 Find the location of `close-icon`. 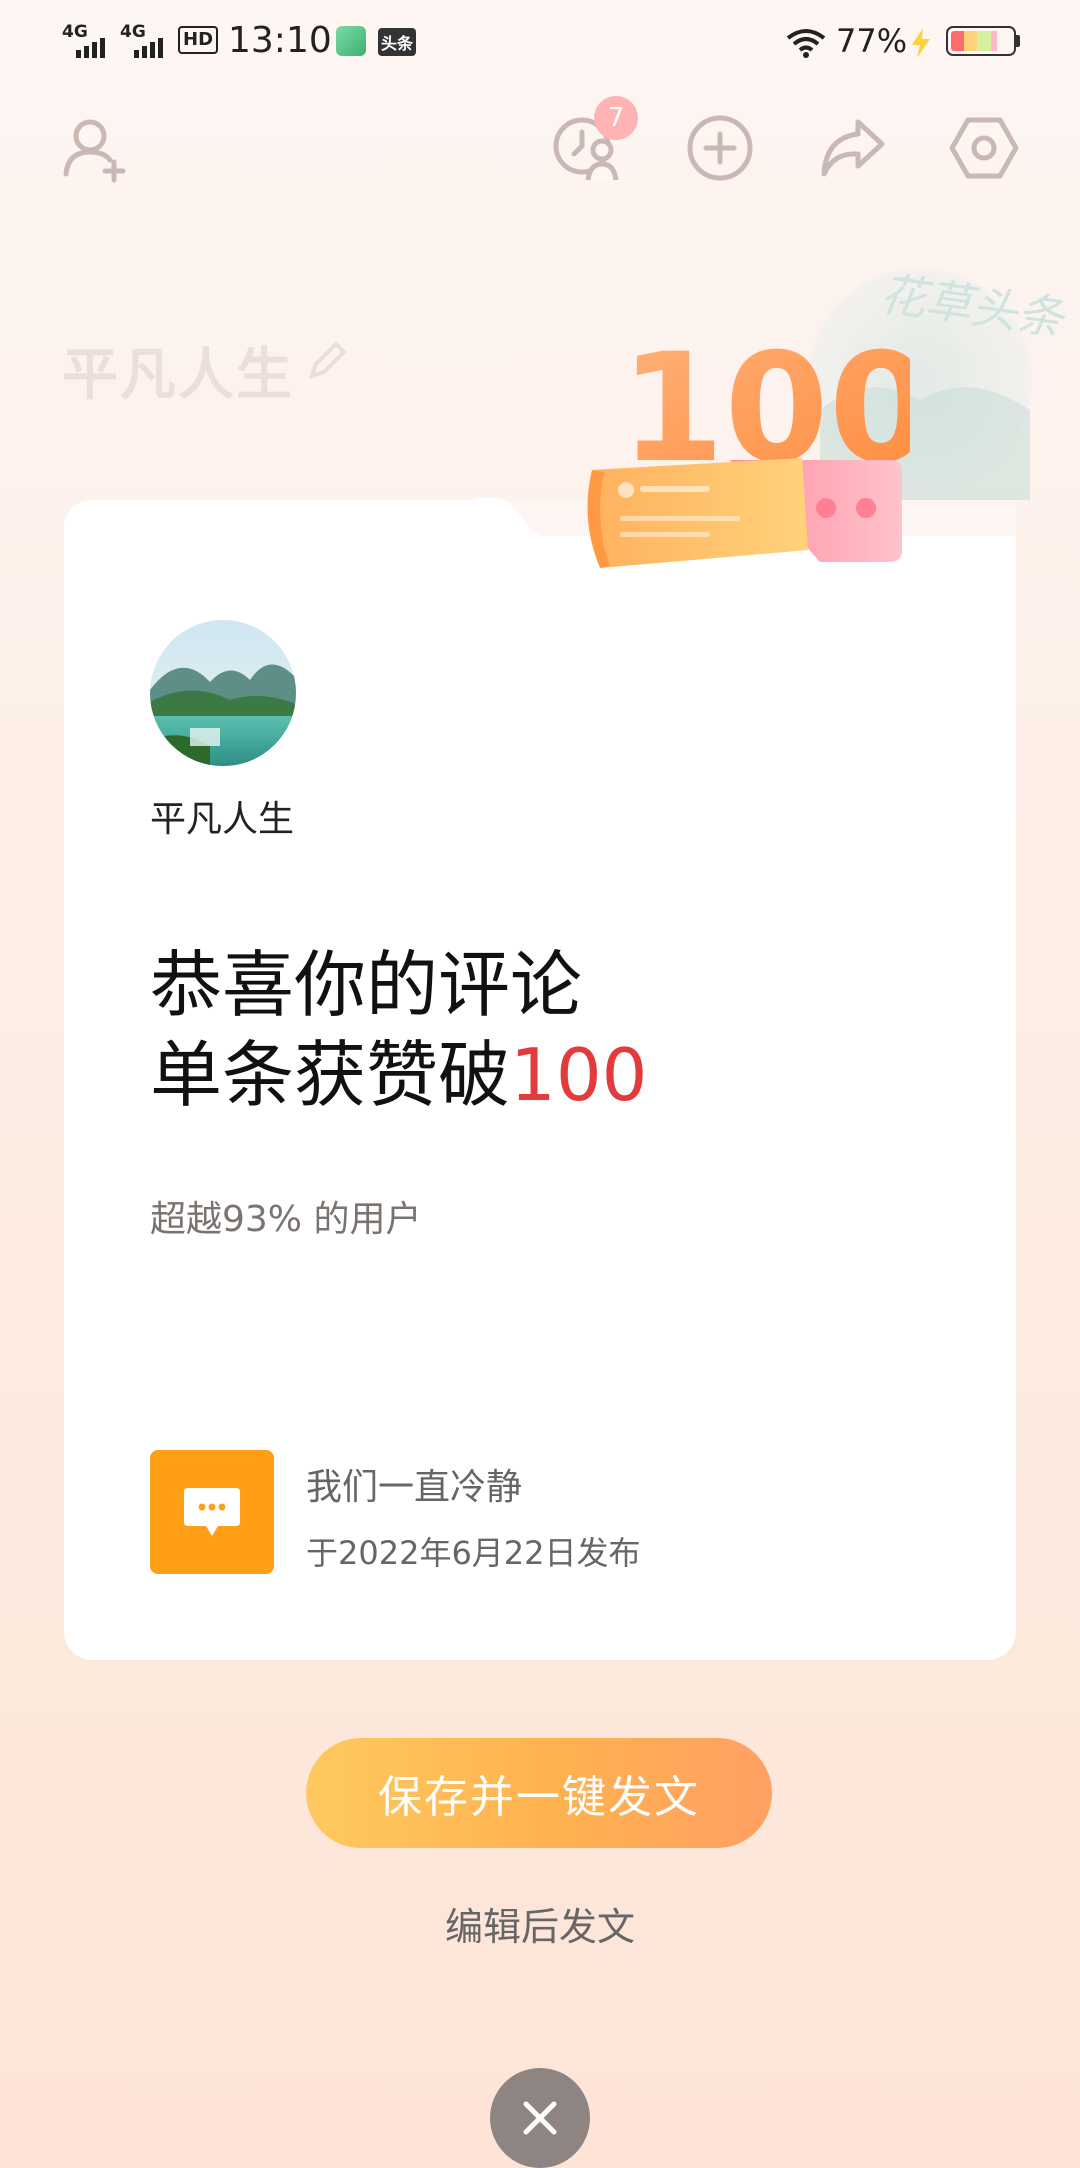

close-icon is located at coordinates (540, 2118).